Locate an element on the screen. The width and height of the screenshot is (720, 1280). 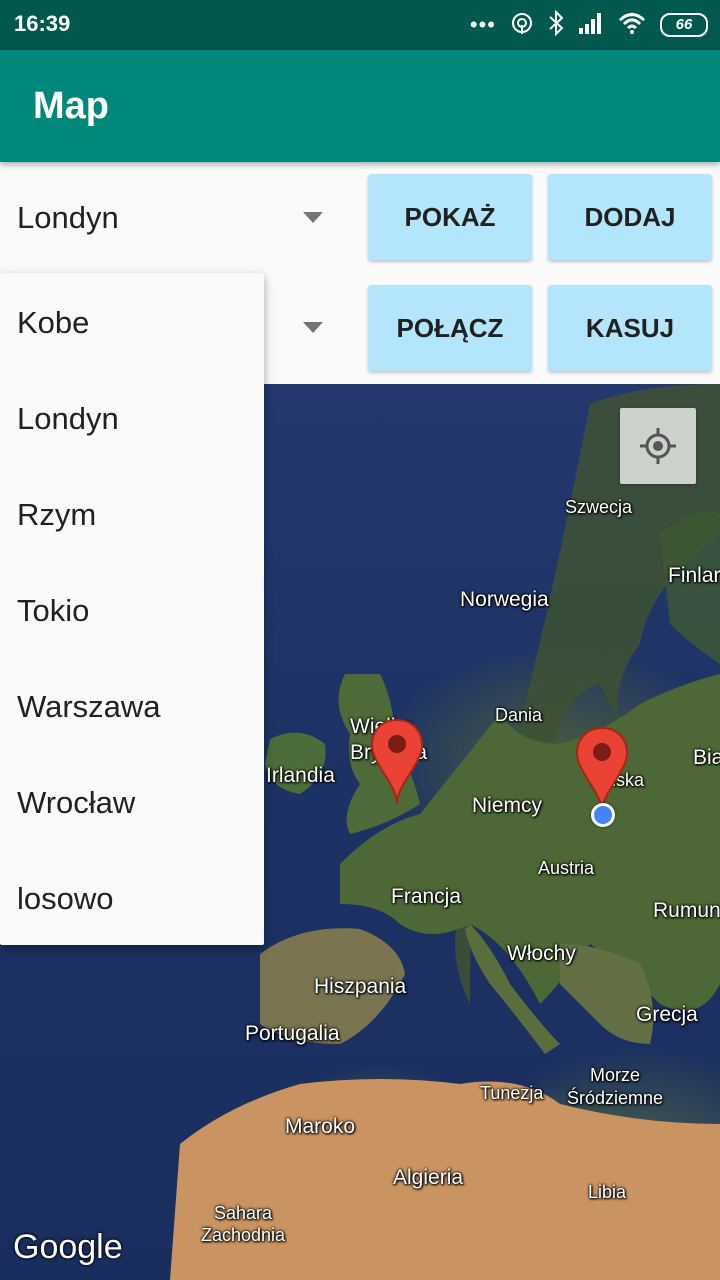
hotspot-icon is located at coordinates (522, 25).